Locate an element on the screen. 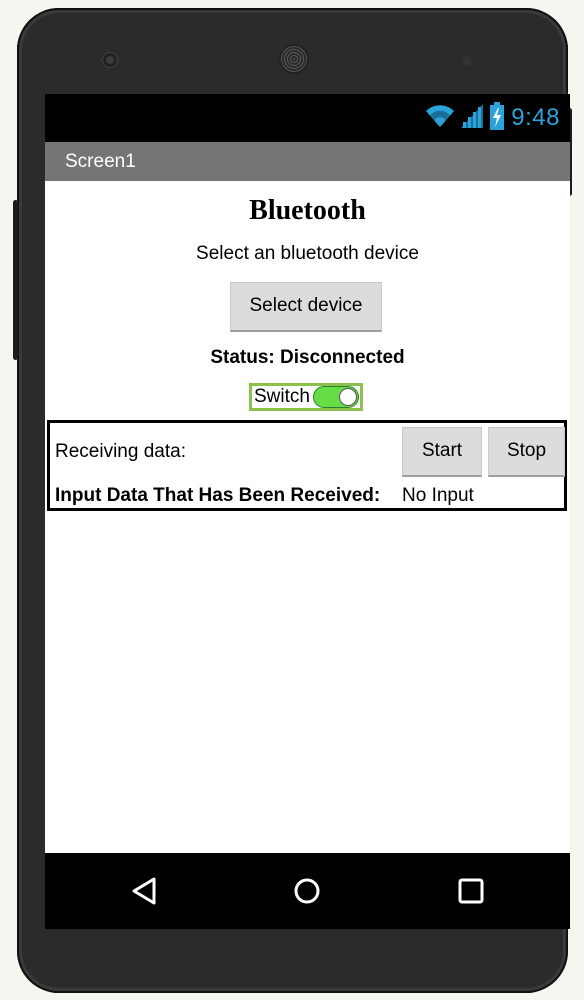 The height and width of the screenshot is (1000, 584). status-clock: 9:48 is located at coordinates (535, 117).